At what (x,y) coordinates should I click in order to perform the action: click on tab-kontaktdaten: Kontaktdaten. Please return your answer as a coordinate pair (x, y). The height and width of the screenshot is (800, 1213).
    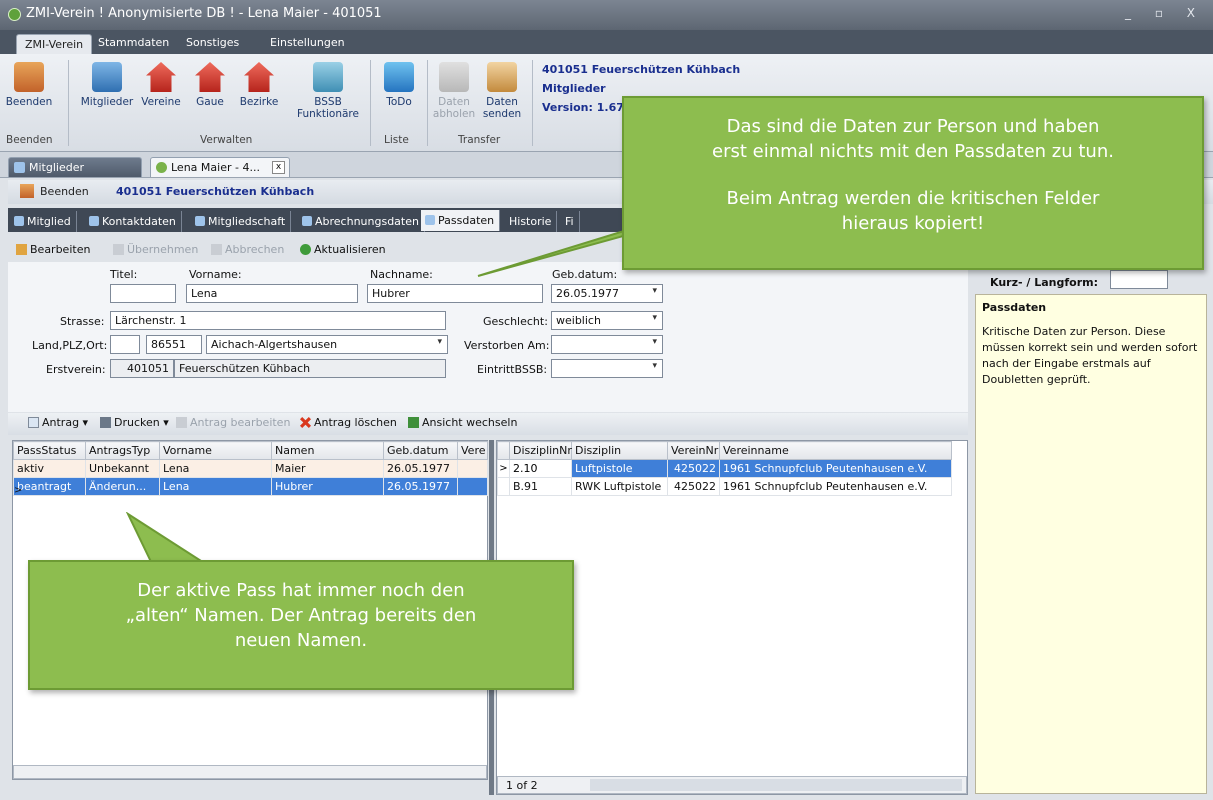
    Looking at the image, I should click on (133, 221).